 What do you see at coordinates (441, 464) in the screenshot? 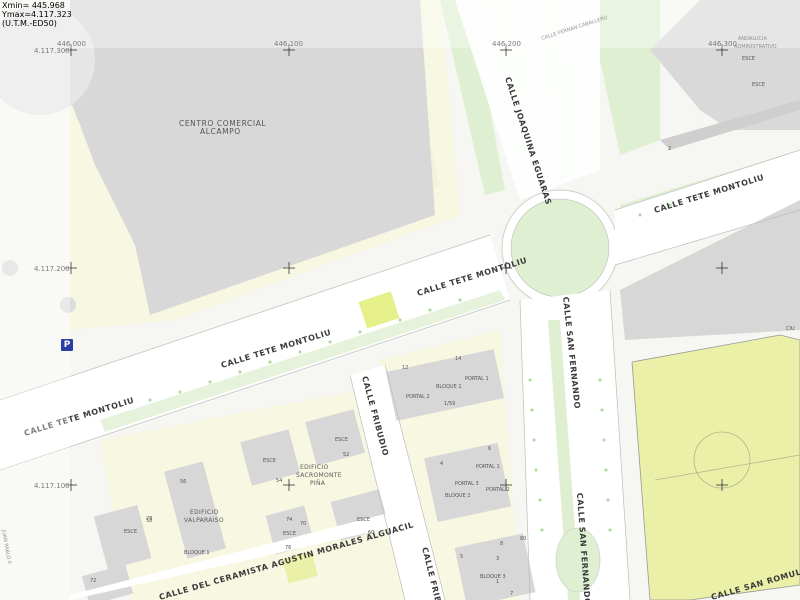
I see `number-4: 4` at bounding box center [441, 464].